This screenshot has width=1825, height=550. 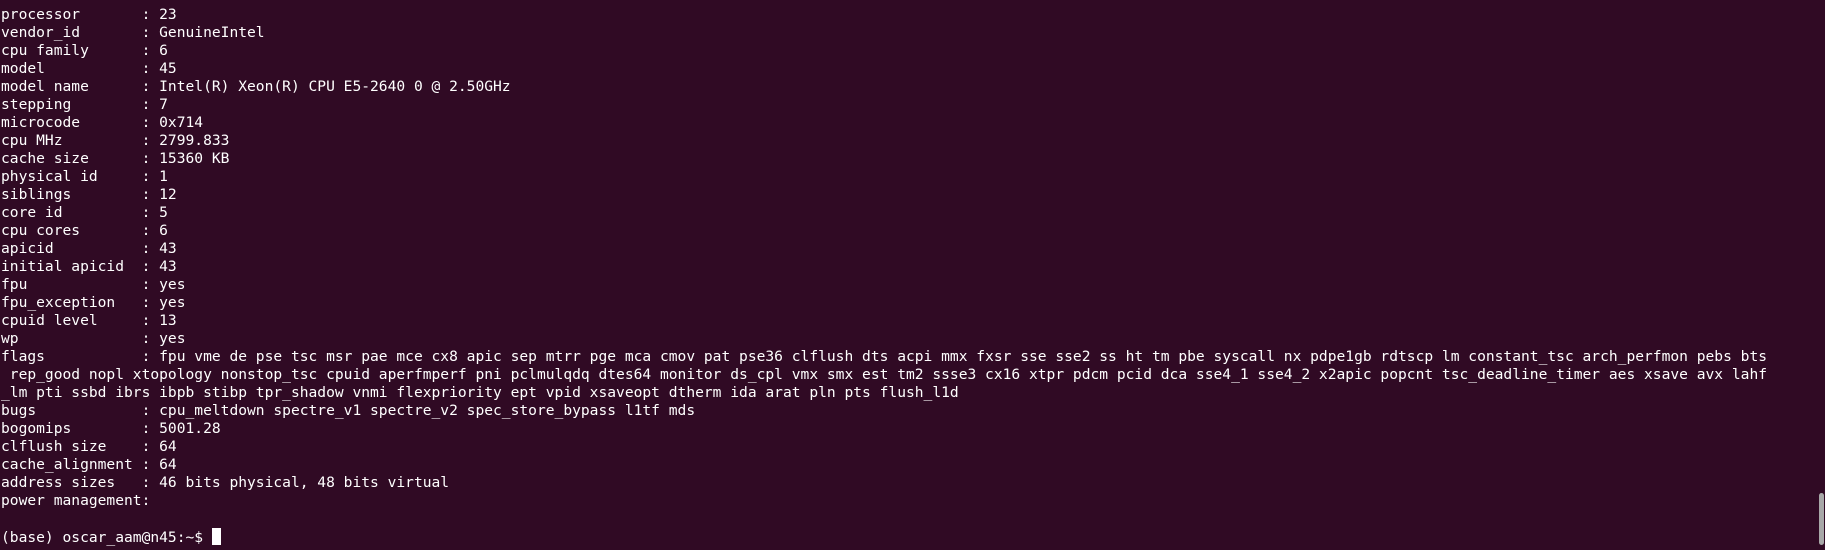 I want to click on command-prompt-line: (base) oscar_aam@n45:~$, so click(x=913, y=537).